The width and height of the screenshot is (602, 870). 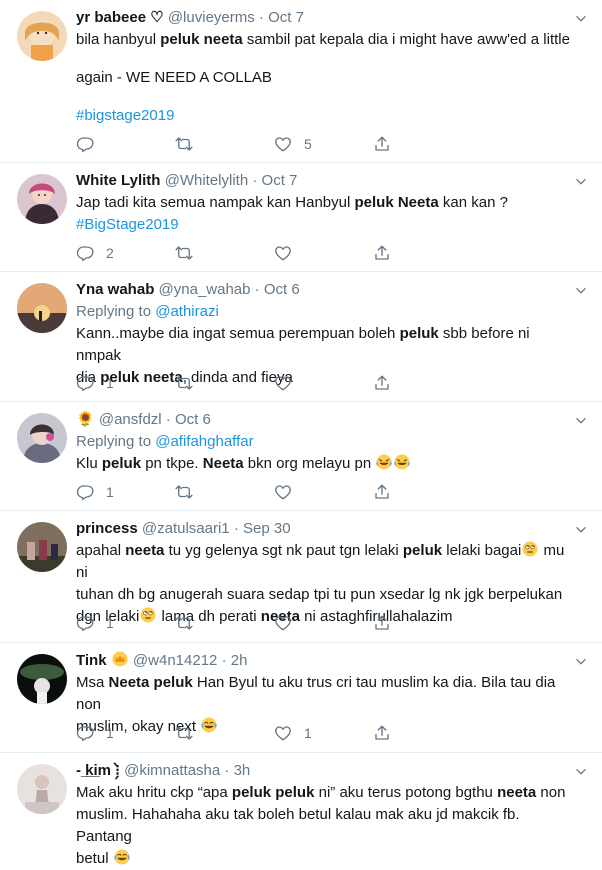 I want to click on timestamp: 3h, so click(x=242, y=770).